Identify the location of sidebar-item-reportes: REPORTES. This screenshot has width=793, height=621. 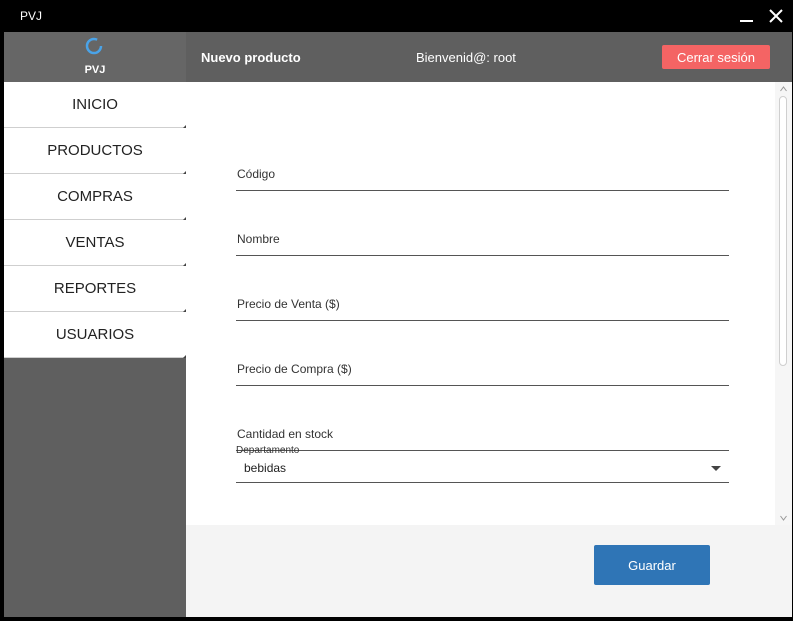
(95, 289).